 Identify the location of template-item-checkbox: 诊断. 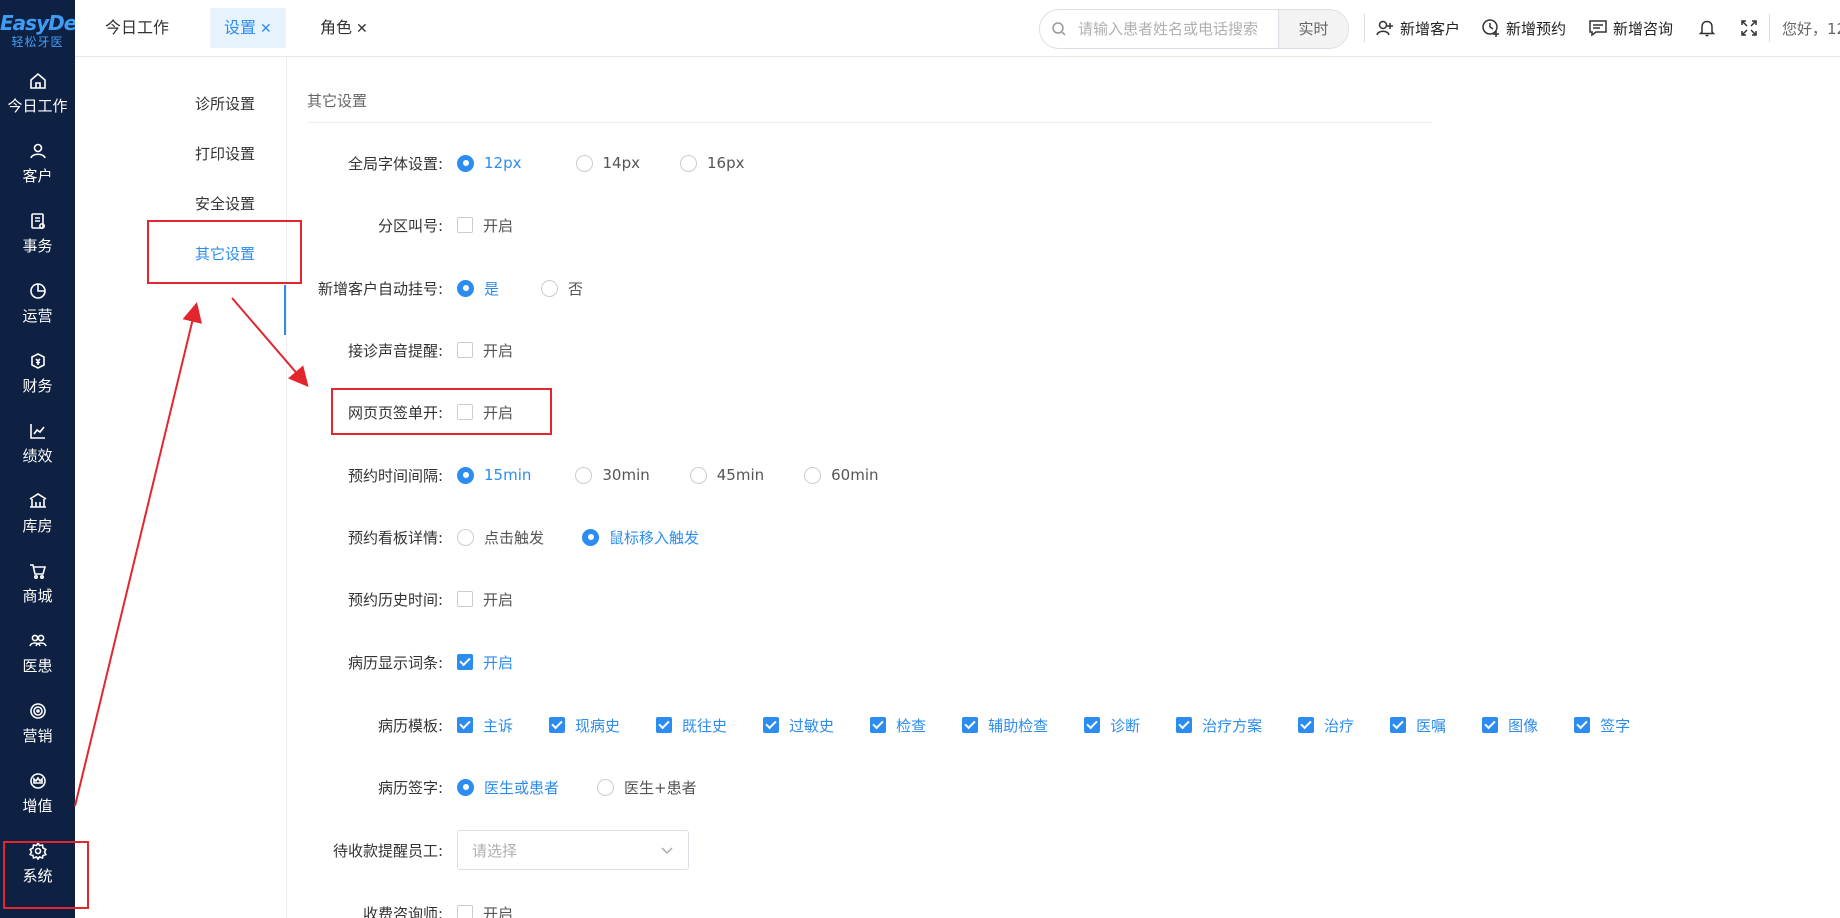
(1112, 725).